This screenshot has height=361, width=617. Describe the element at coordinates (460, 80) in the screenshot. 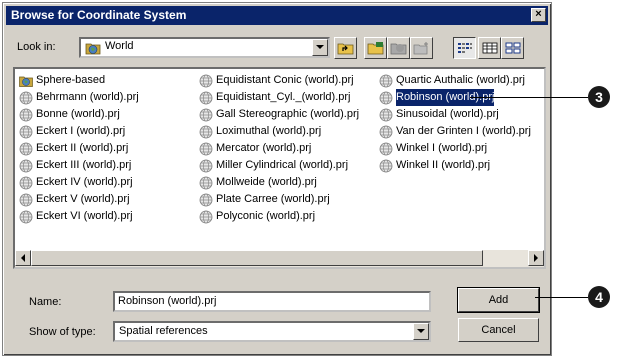

I see `file-item-label: Quartic Authalic (world).prj` at that location.